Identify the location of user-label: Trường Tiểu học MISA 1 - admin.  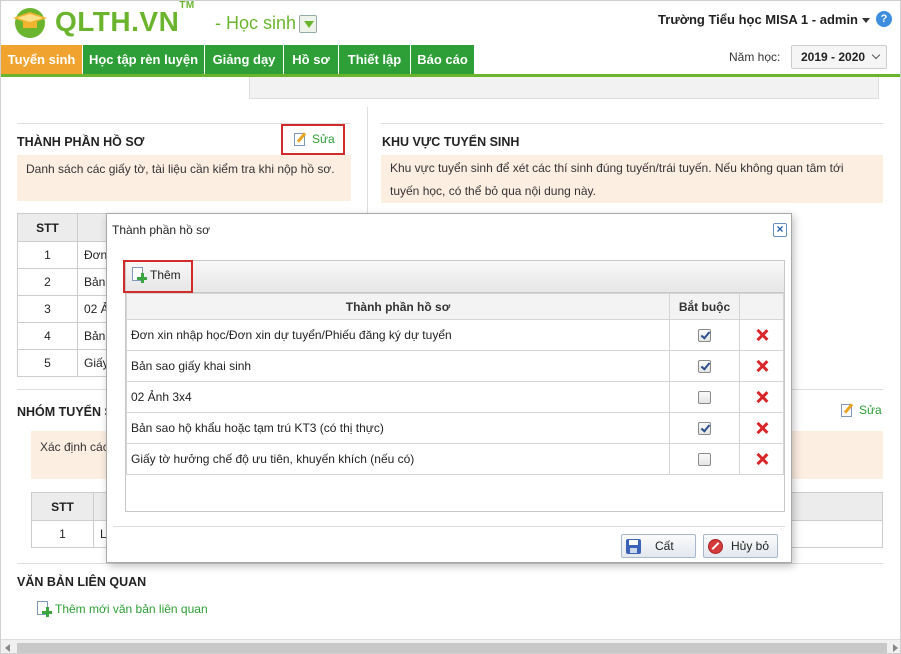
(758, 19).